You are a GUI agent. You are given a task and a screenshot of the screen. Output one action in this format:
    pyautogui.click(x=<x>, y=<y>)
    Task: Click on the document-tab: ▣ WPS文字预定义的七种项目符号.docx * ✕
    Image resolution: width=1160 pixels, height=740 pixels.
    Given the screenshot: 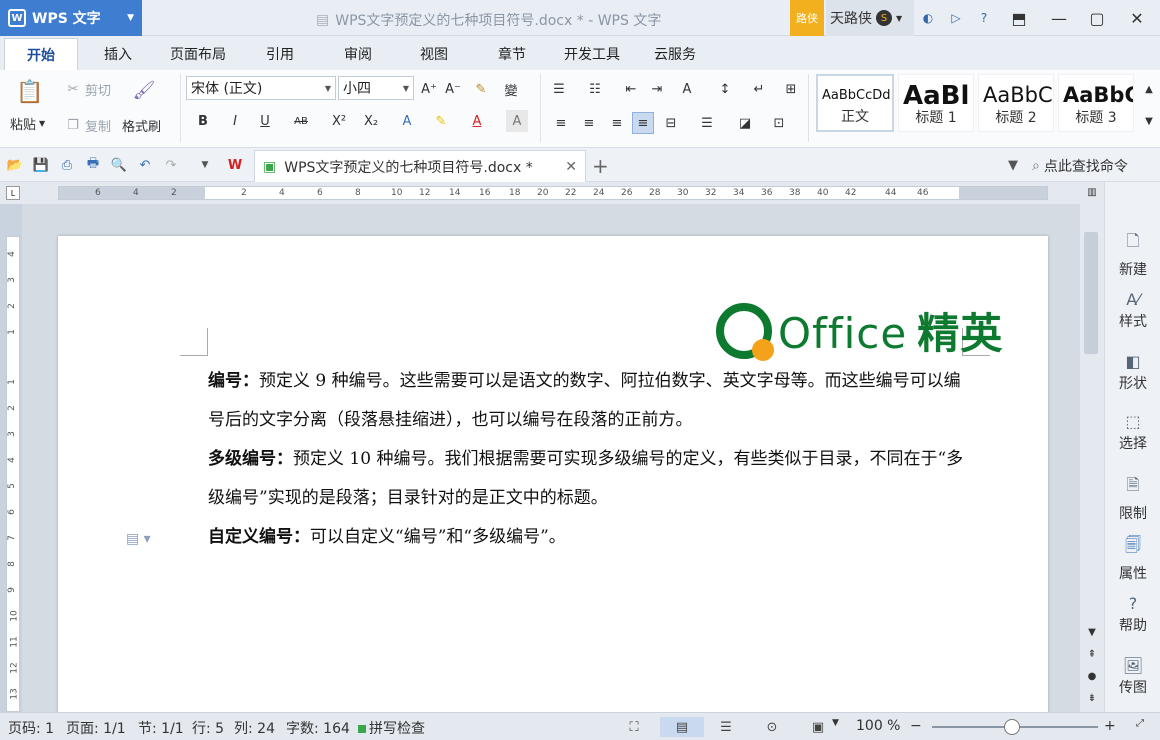 What is the action you would take?
    pyautogui.click(x=420, y=166)
    